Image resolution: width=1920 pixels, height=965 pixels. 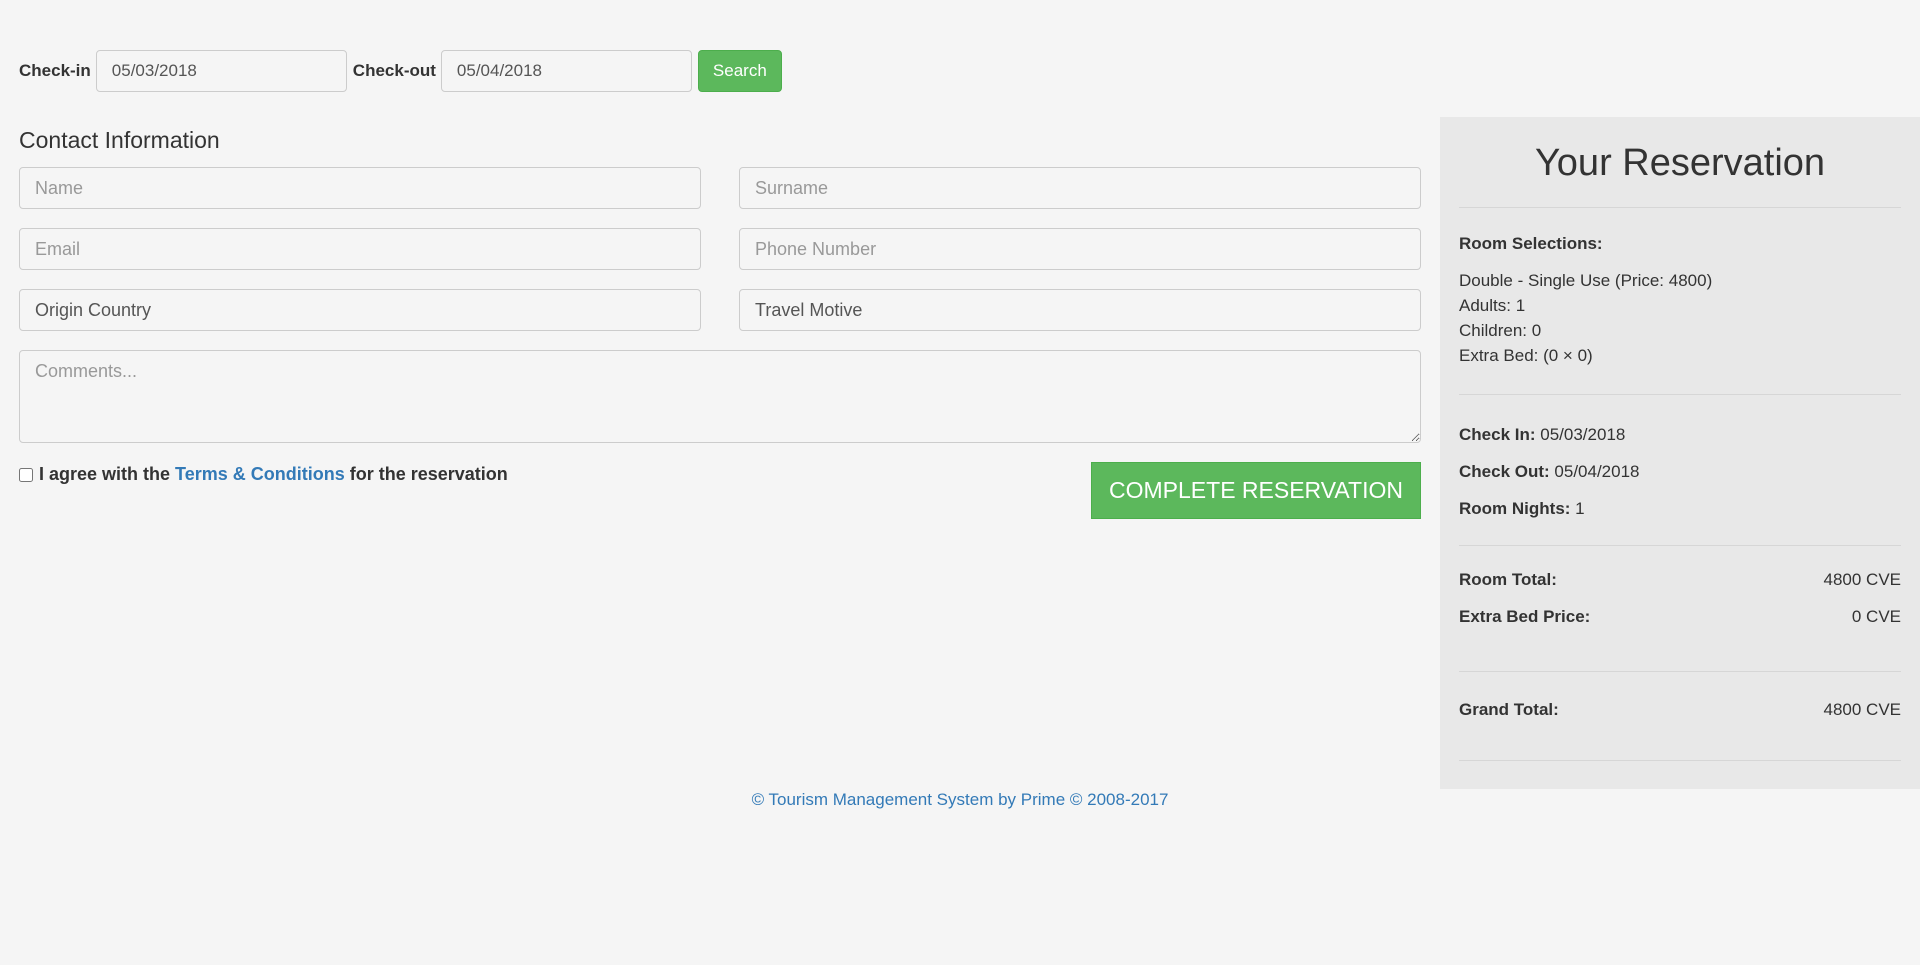 I want to click on checkin-label: Check-in, so click(x=55, y=70).